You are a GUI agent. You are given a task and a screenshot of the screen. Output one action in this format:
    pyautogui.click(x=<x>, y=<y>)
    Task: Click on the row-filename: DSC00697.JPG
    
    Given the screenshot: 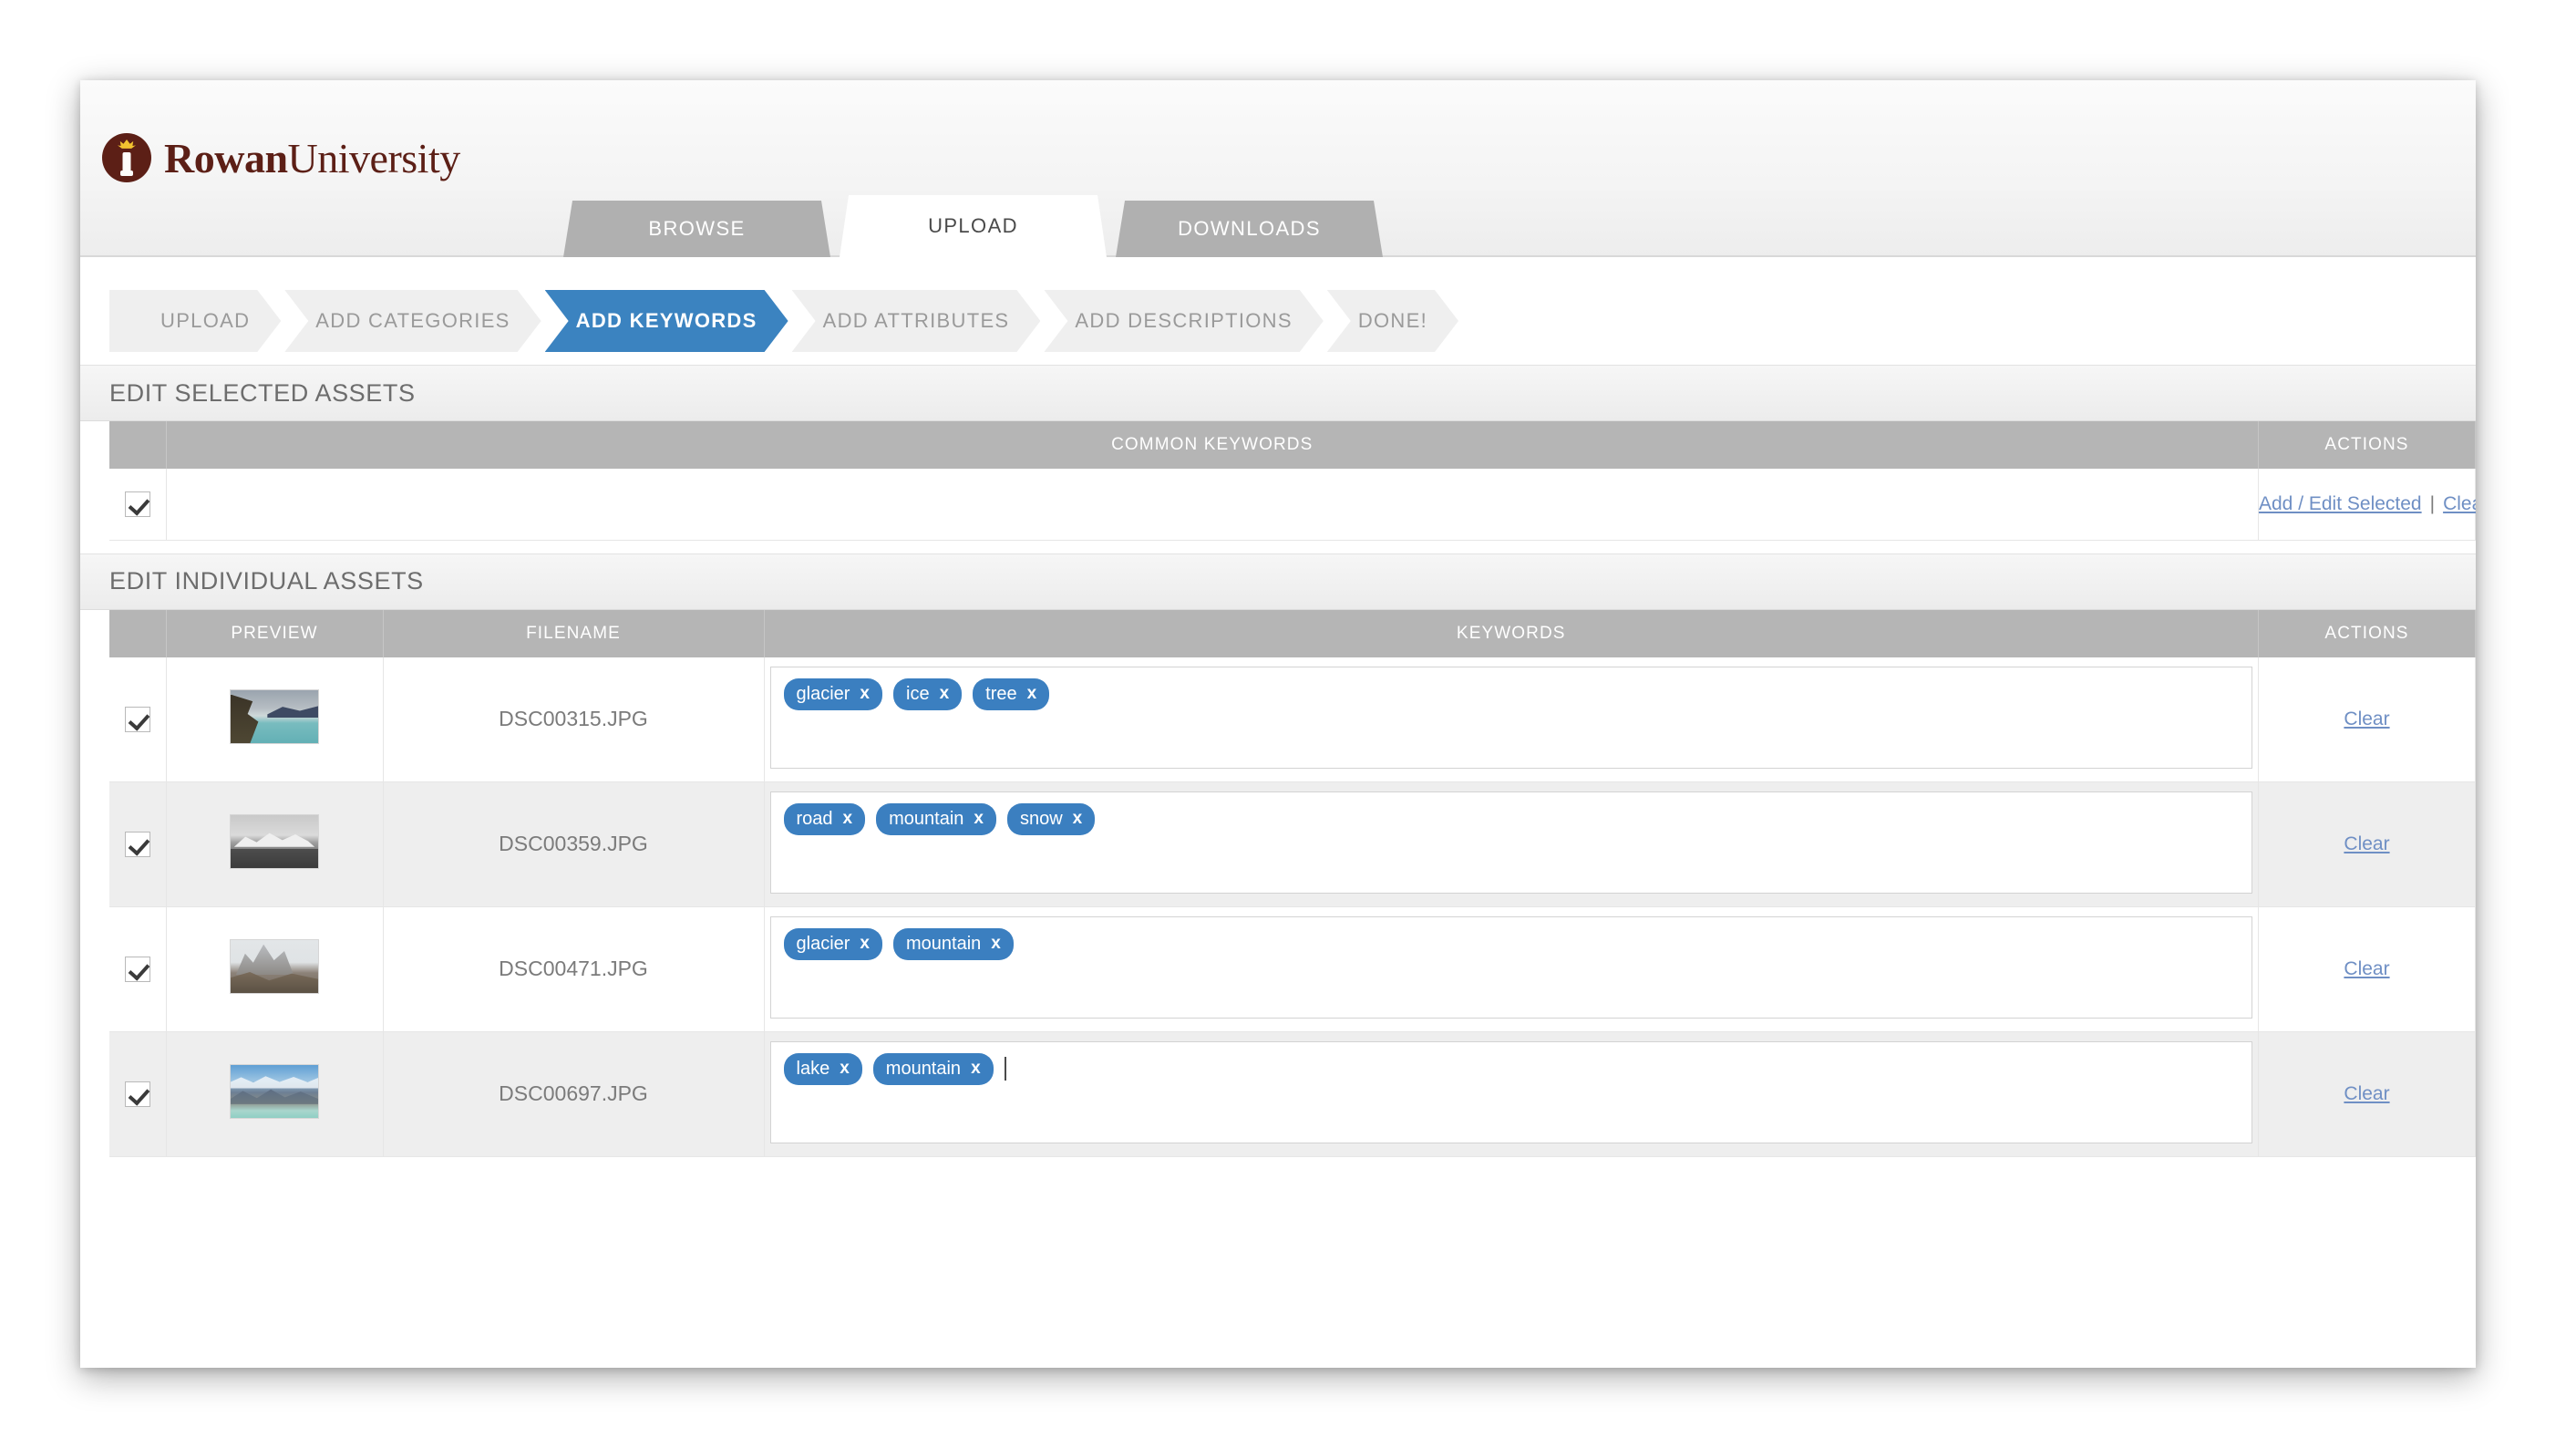 What is the action you would take?
    pyautogui.click(x=574, y=1094)
    